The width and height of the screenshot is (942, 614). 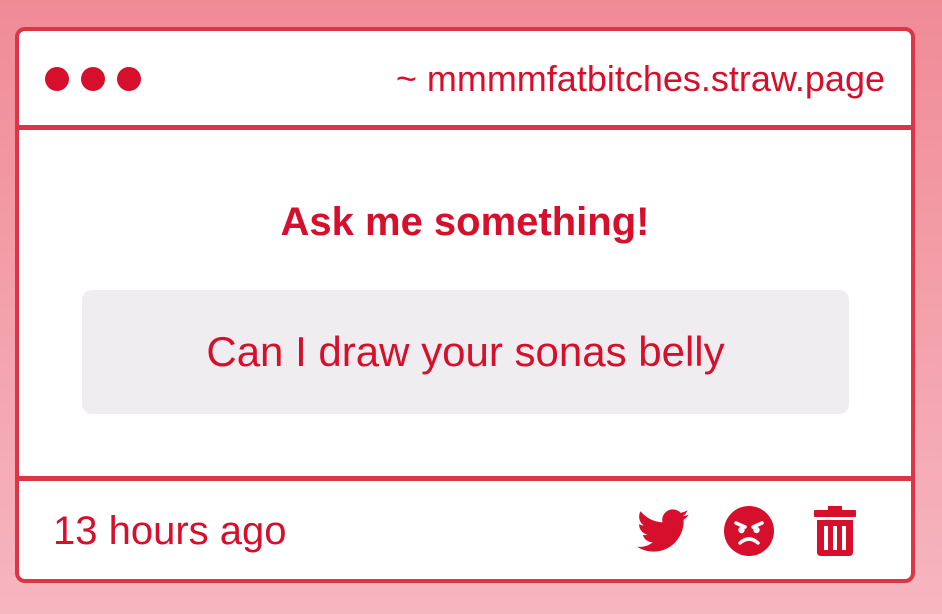 I want to click on twitter-icon, so click(x=663, y=530).